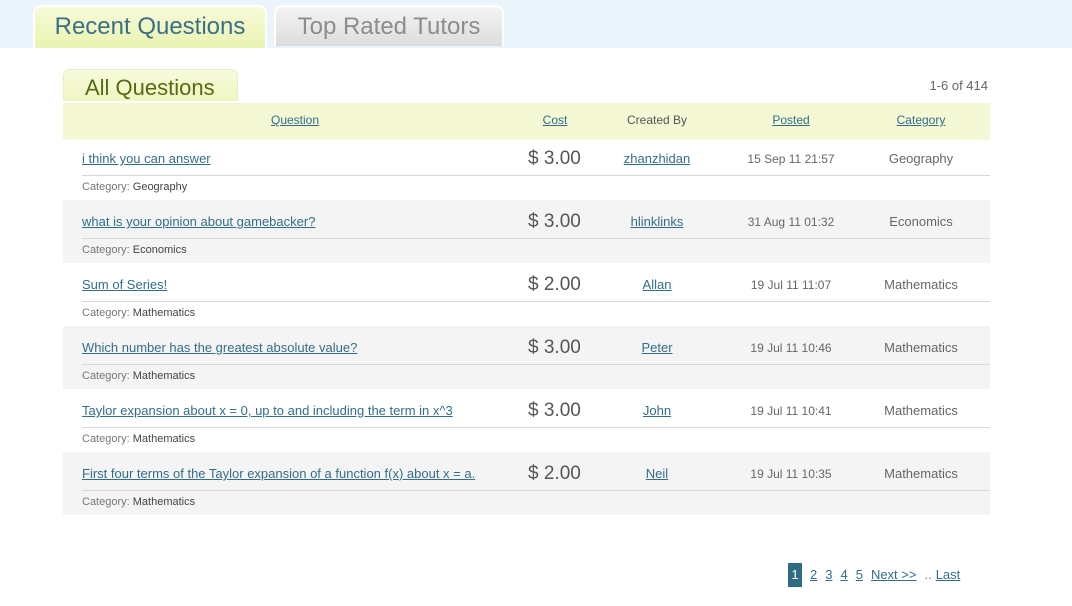 The image size is (1072, 606). I want to click on category-line: Category: Economics, so click(134, 250).